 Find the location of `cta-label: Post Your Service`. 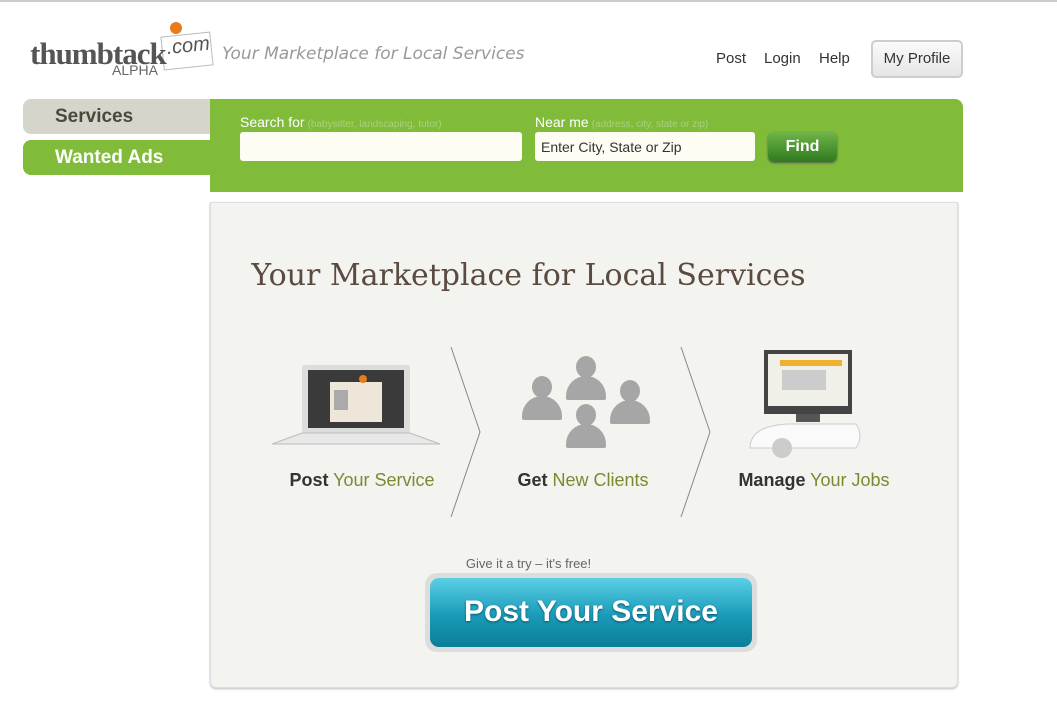

cta-label: Post Your Service is located at coordinates (591, 612).